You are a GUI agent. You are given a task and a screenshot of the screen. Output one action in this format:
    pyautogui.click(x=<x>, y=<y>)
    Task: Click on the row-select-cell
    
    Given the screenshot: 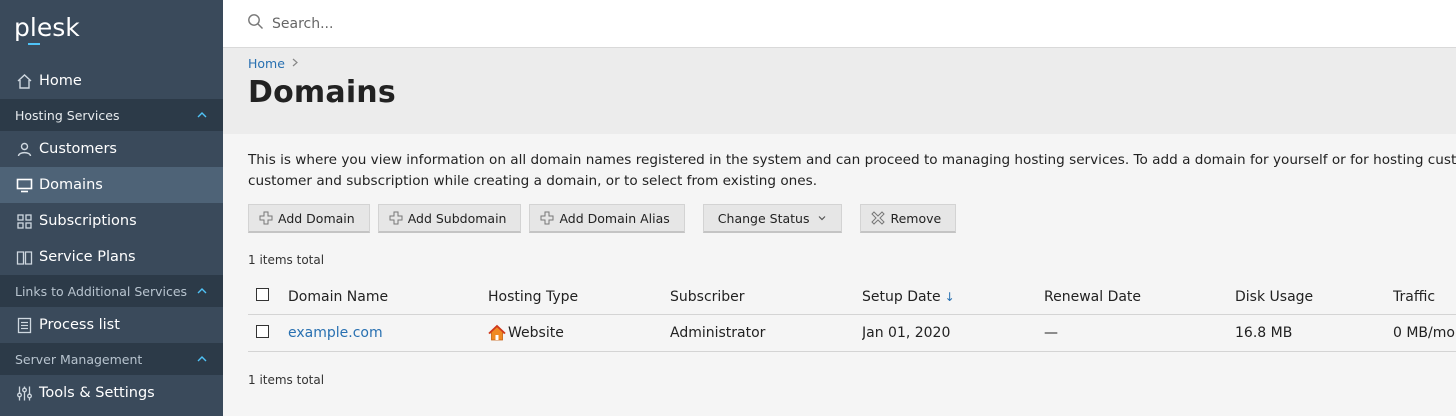 What is the action you would take?
    pyautogui.click(x=268, y=333)
    